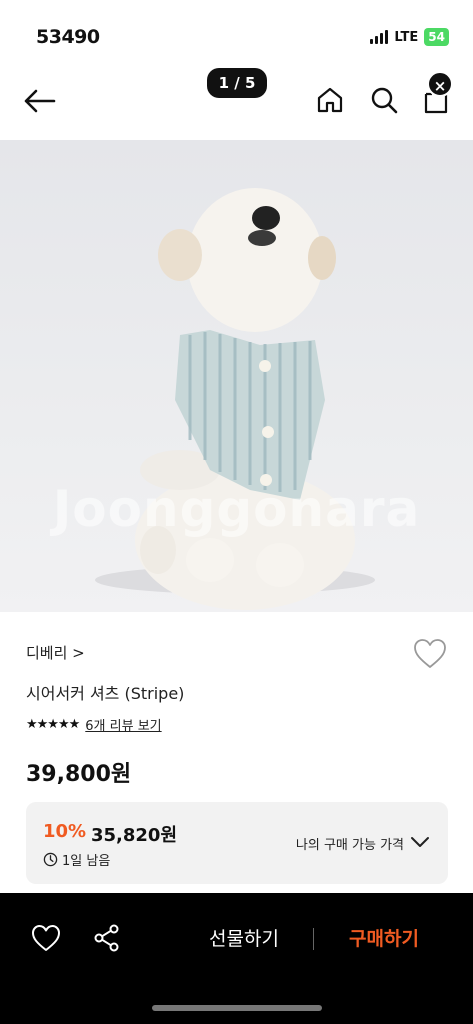 The image size is (473, 1024). What do you see at coordinates (349, 845) in the screenshot?
I see `my-price-label: 나의 구매 가능 가격` at bounding box center [349, 845].